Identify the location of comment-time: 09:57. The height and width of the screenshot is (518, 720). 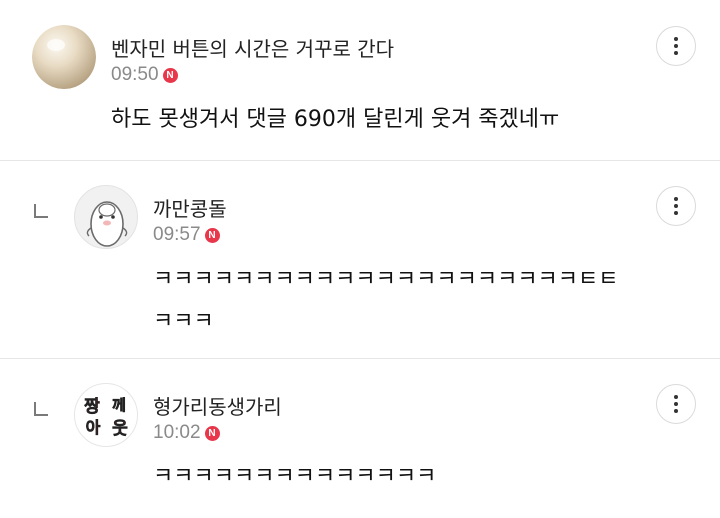
(177, 234).